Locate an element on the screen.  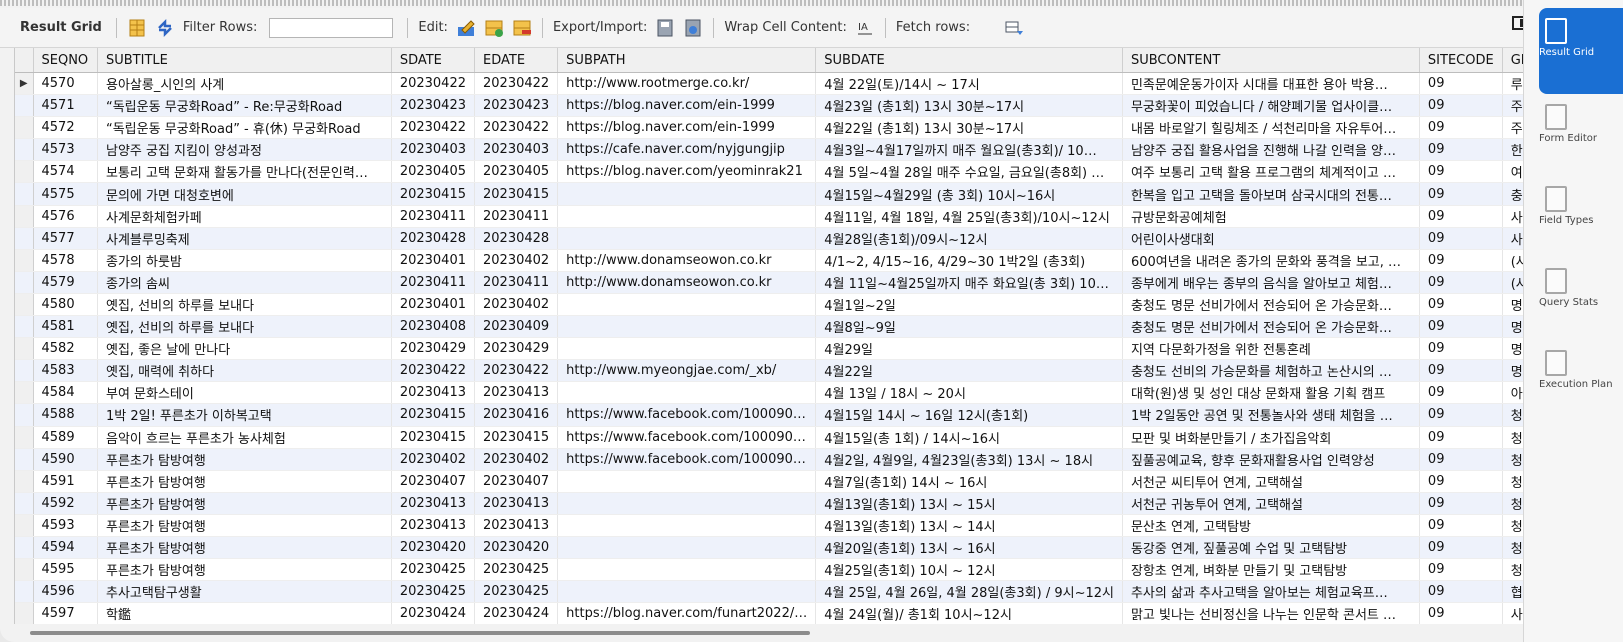
cell-sdate: 20230415 is located at coordinates (433, 194).